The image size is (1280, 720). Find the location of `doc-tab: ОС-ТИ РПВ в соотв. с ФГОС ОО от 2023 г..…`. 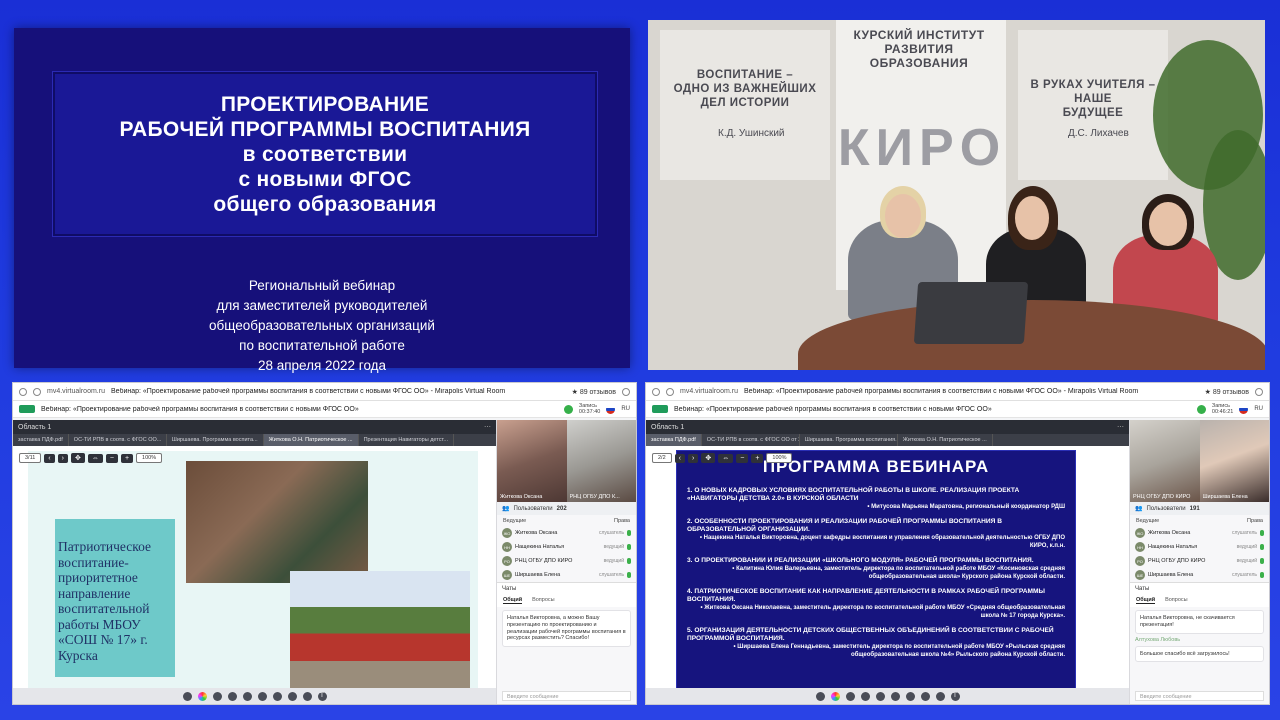

doc-tab: ОС-ТИ РПВ в соотв. с ФГОС ОО от 2023 г..… is located at coordinates (751, 440).